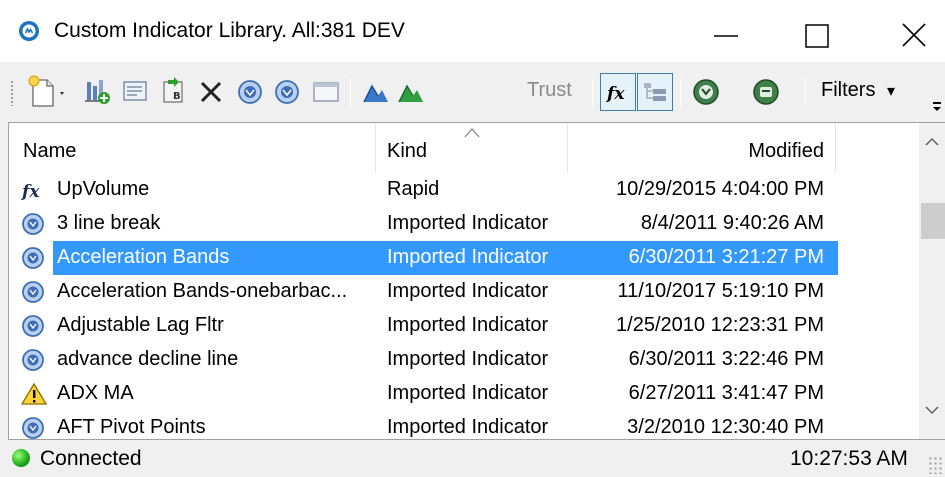 The height and width of the screenshot is (477, 945). I want to click on delete-button, so click(211, 92).